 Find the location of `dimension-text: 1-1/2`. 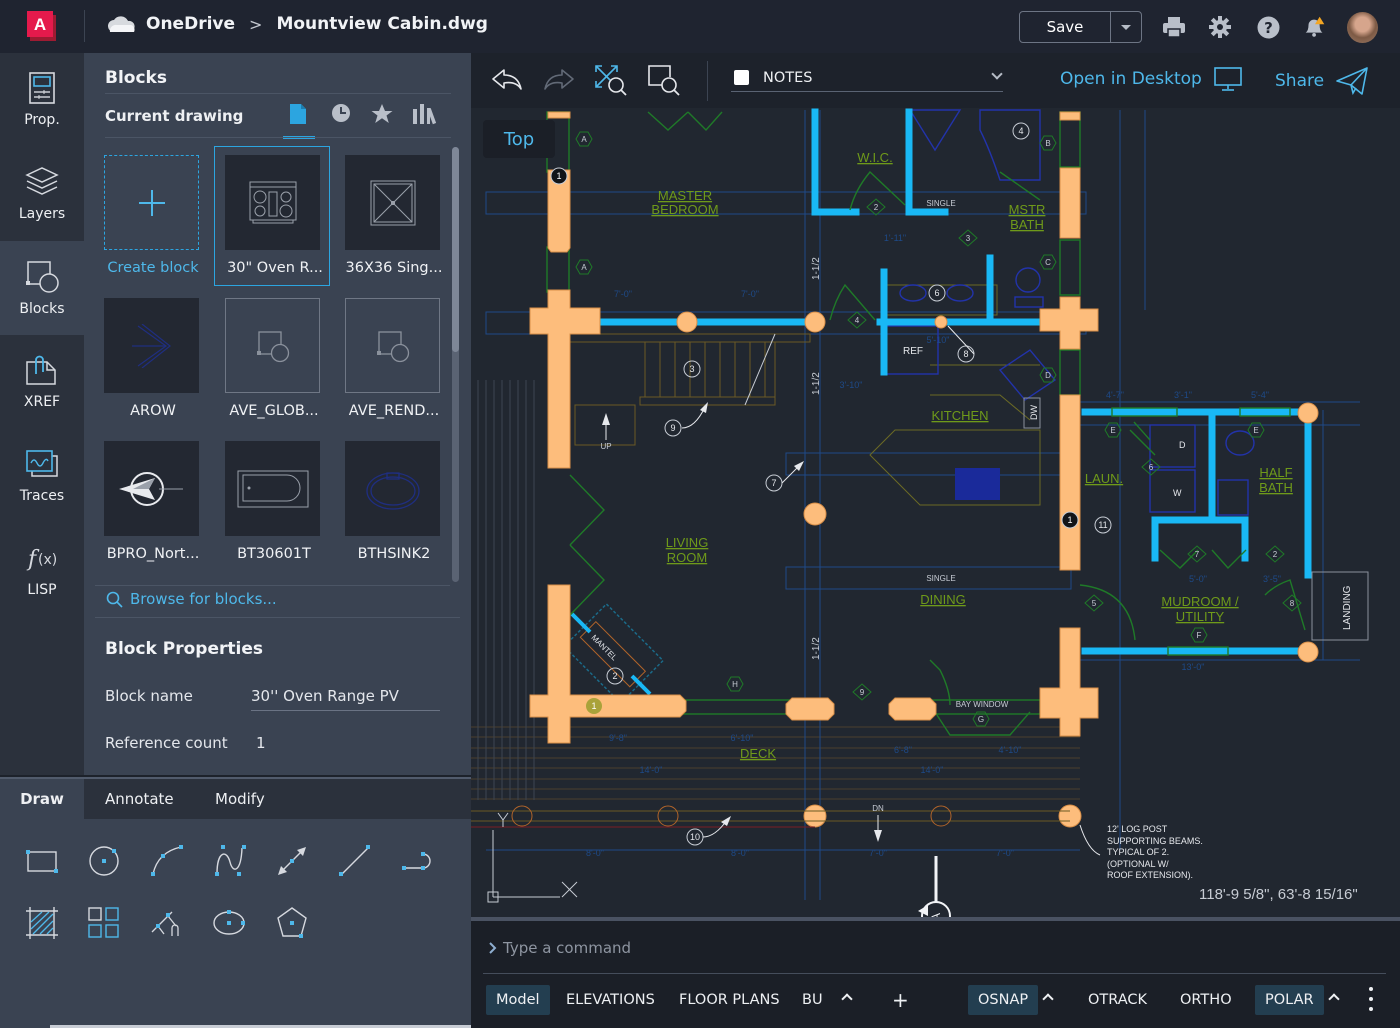

dimension-text: 1-1/2 is located at coordinates (816, 648).